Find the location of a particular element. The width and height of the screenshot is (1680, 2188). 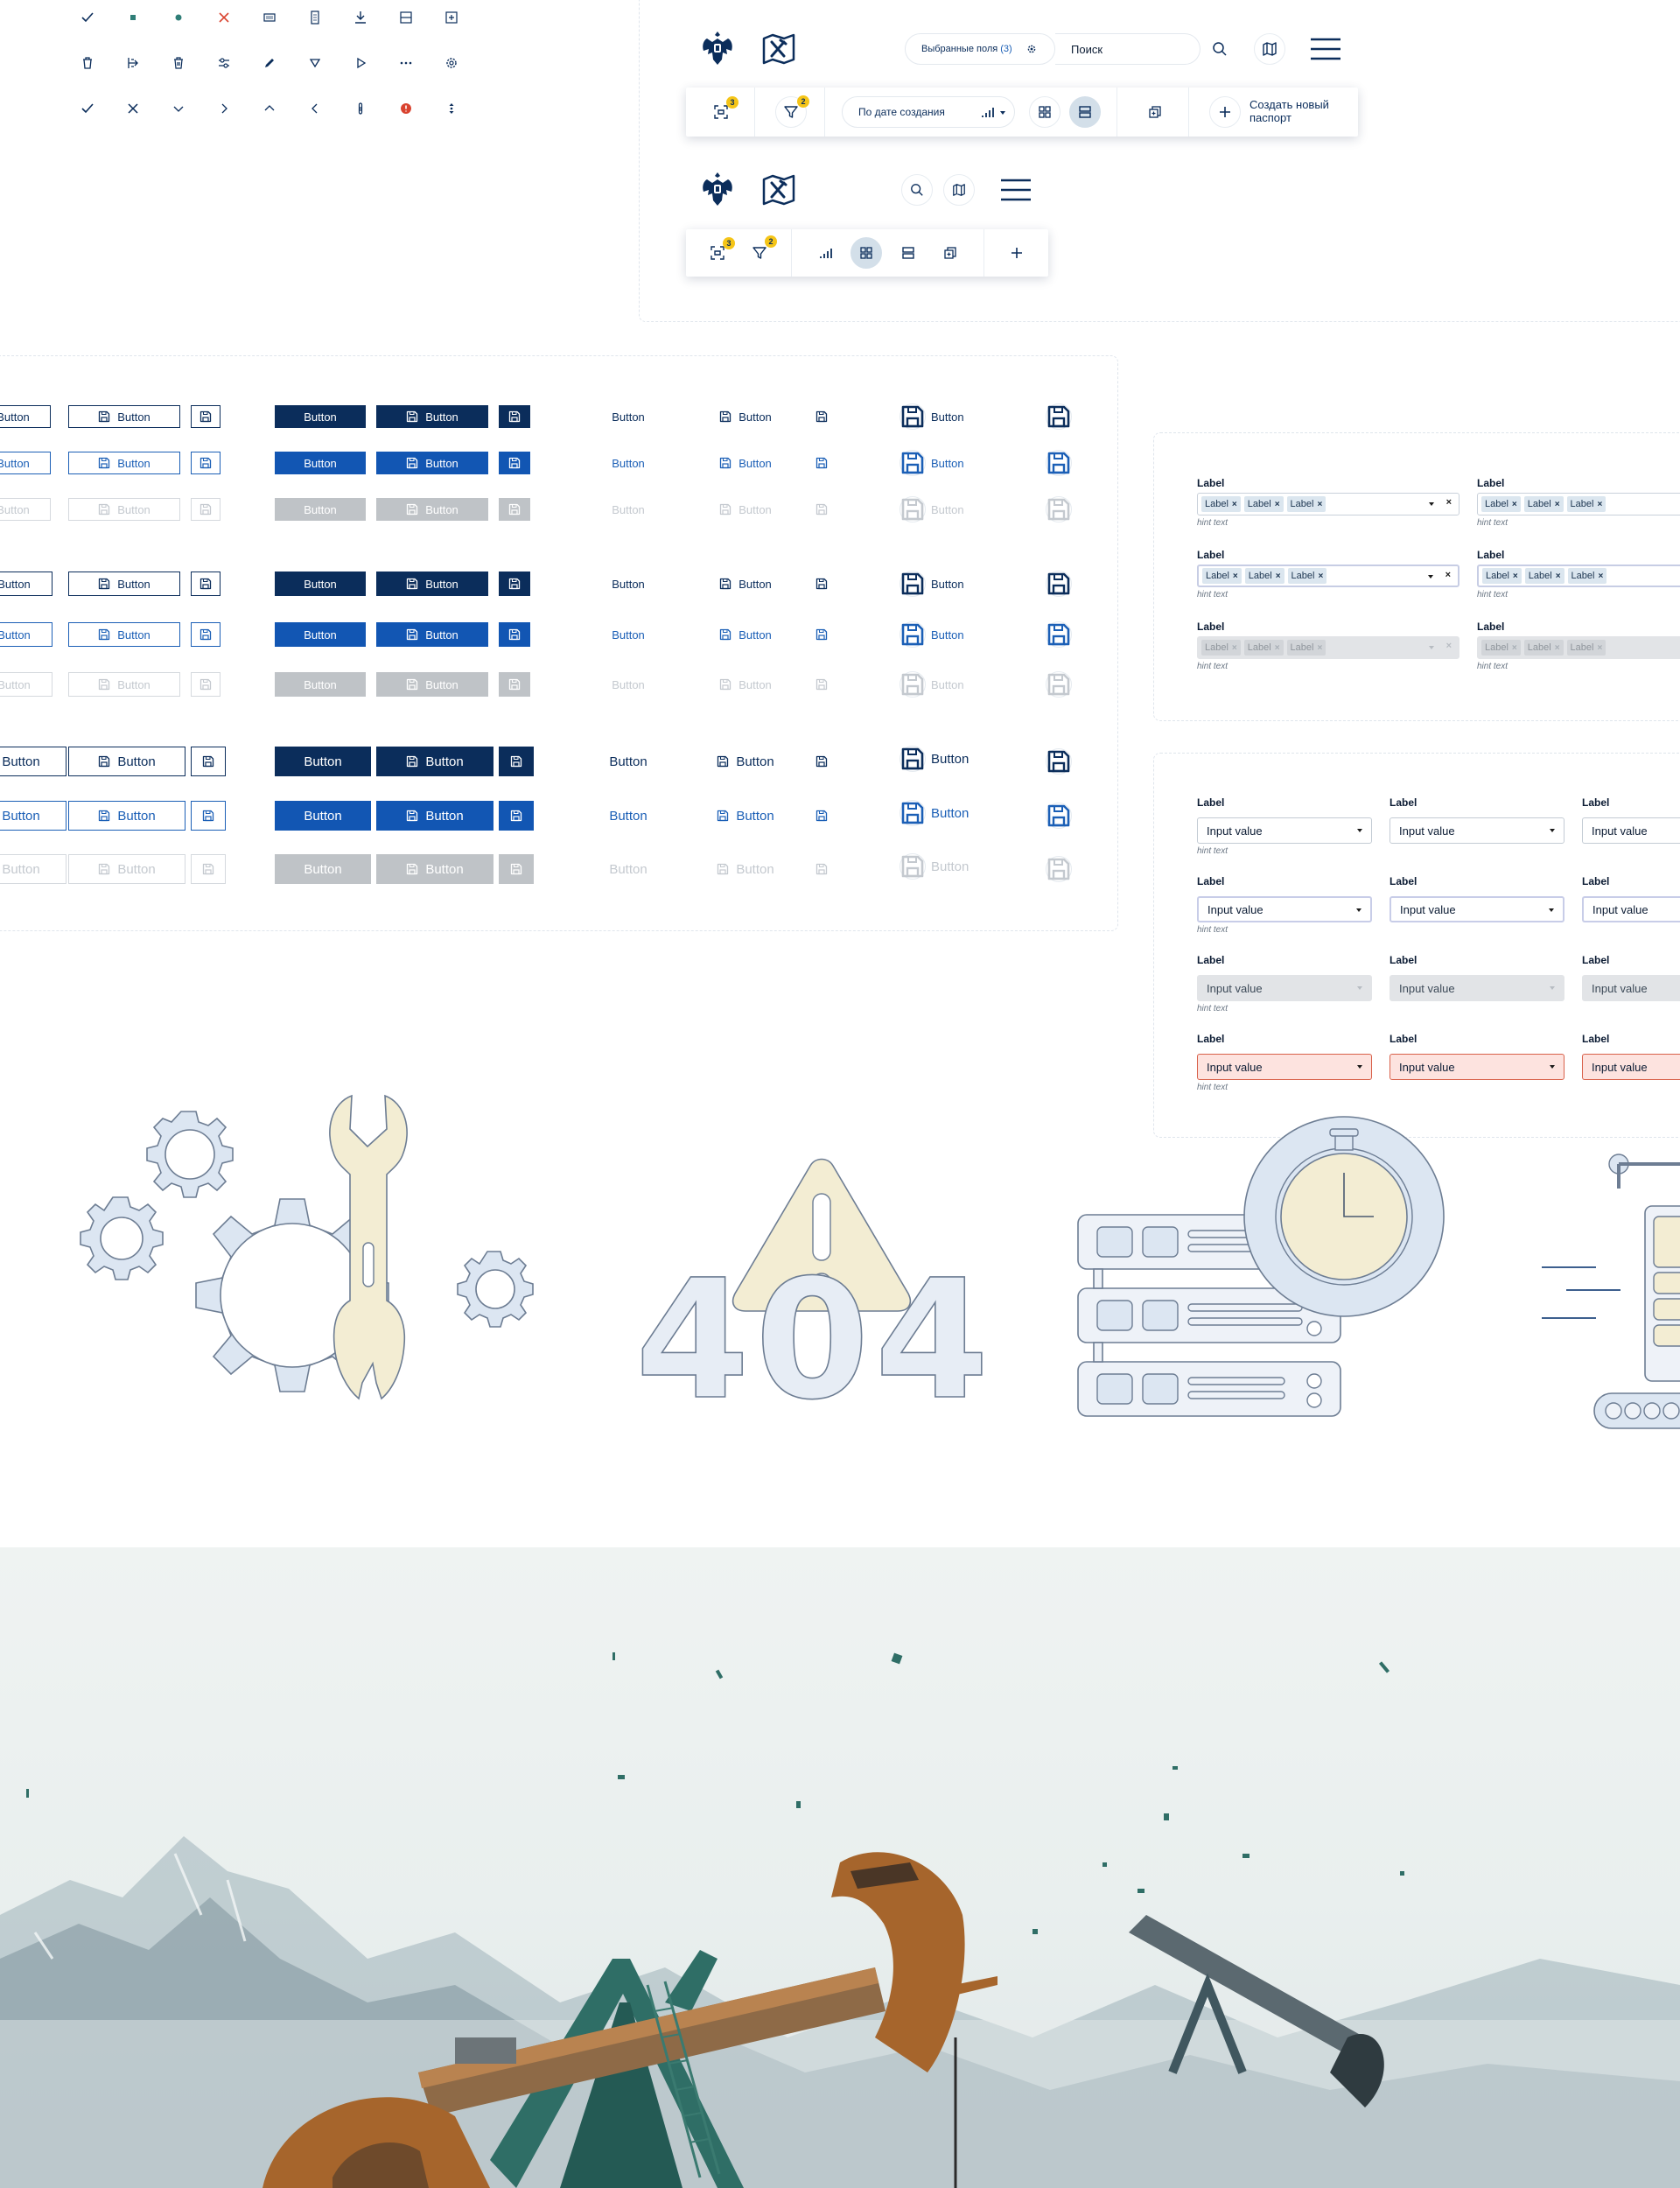

check-icon is located at coordinates (87, 108).